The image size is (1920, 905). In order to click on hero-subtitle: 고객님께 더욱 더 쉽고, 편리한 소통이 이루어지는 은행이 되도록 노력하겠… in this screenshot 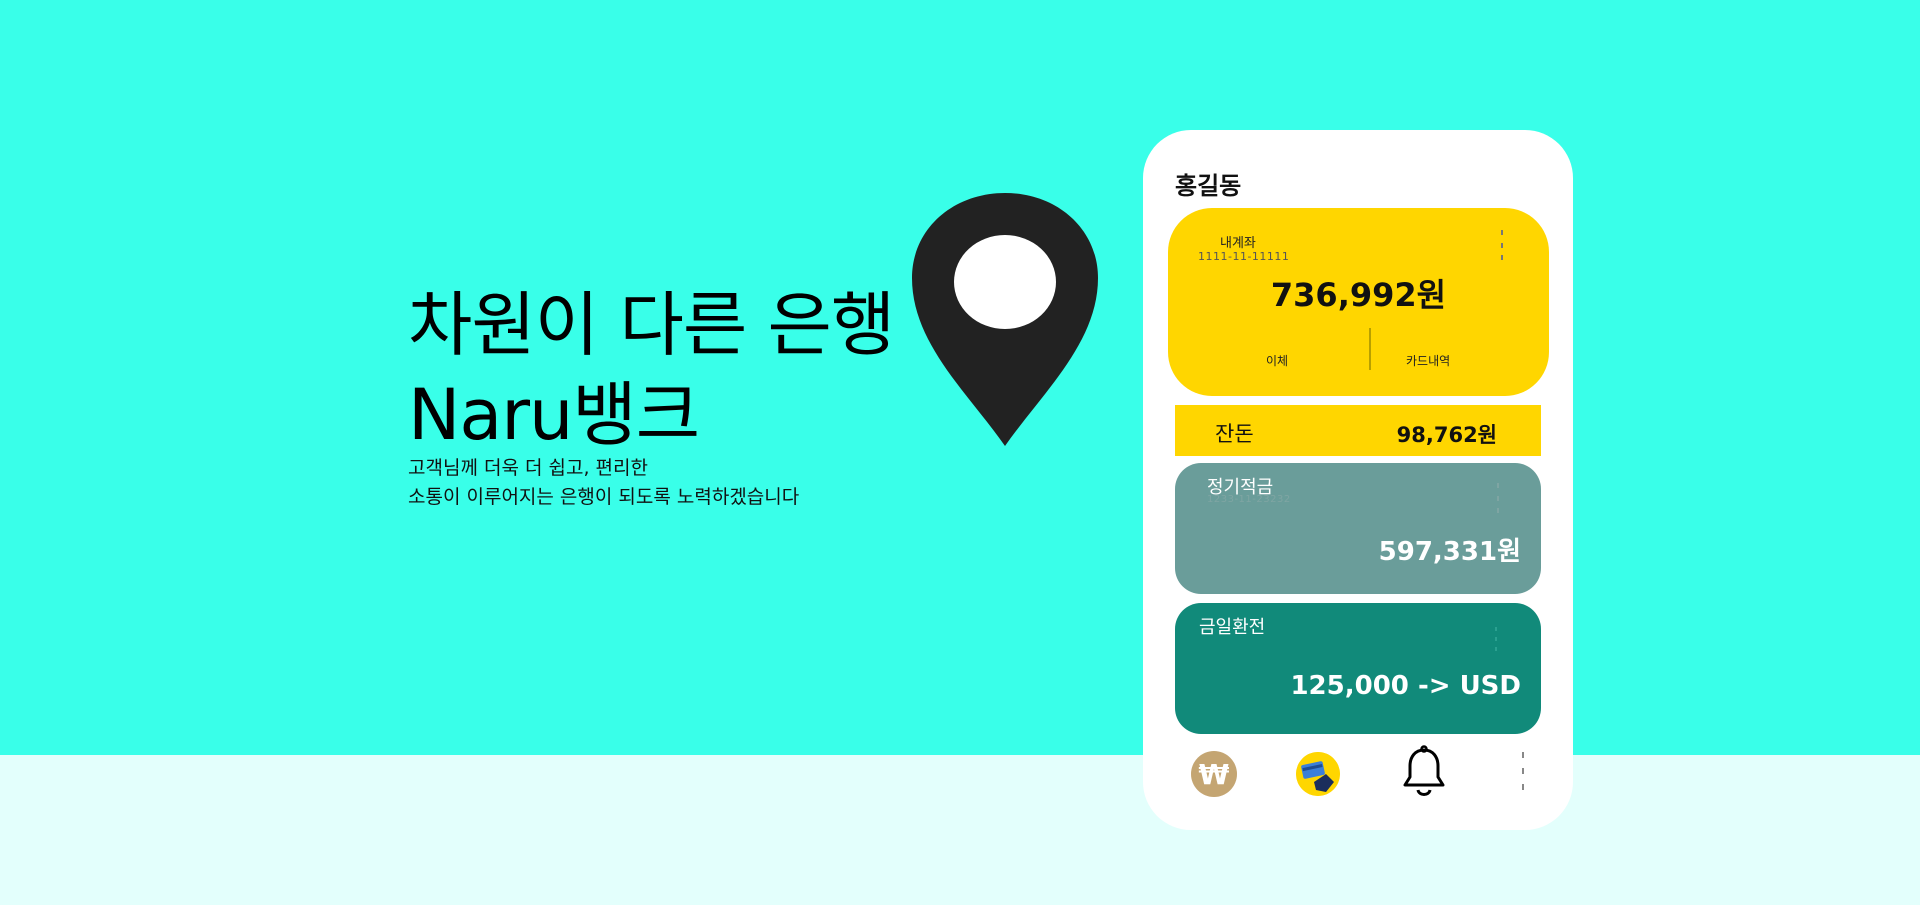, I will do `click(603, 483)`.